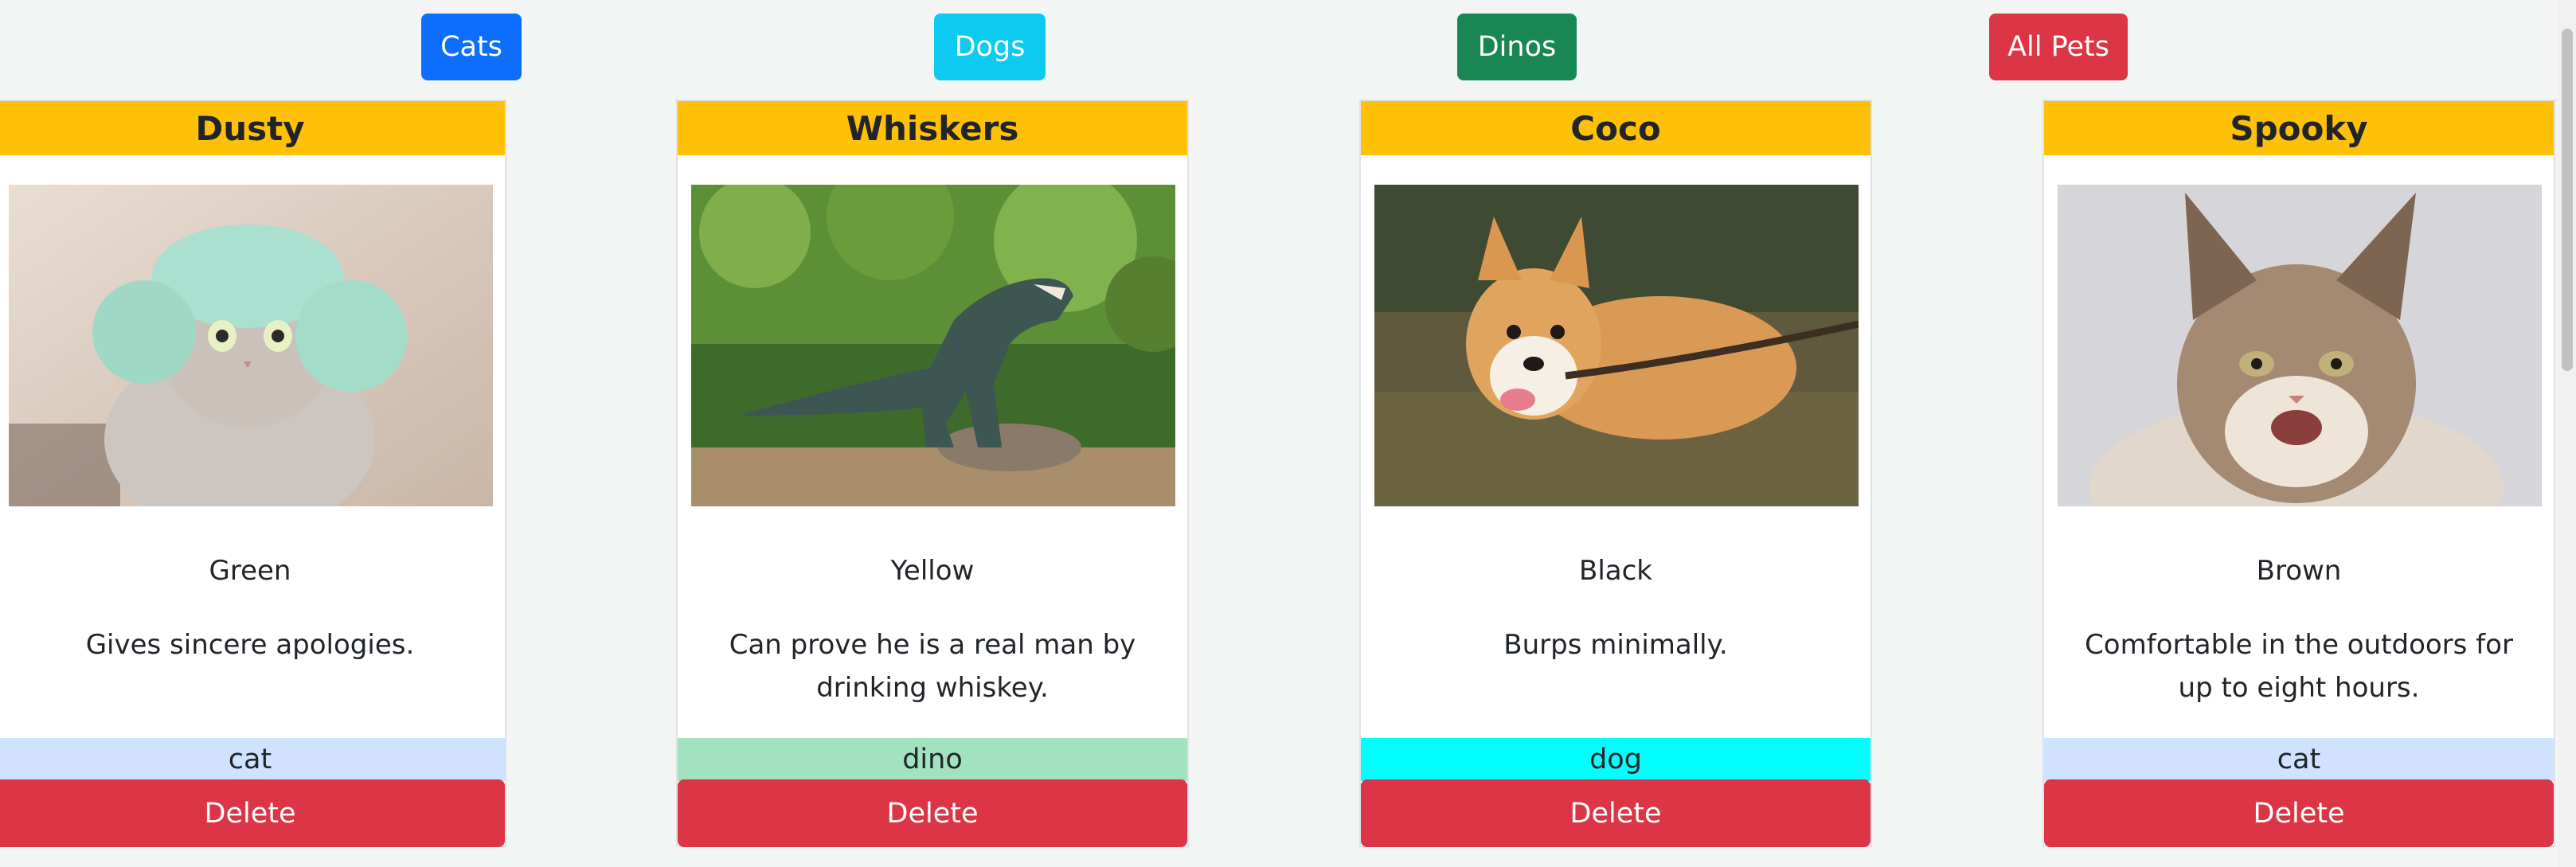 The image size is (2576, 867). What do you see at coordinates (932, 571) in the screenshot?
I see `pet-color: Yellow` at bounding box center [932, 571].